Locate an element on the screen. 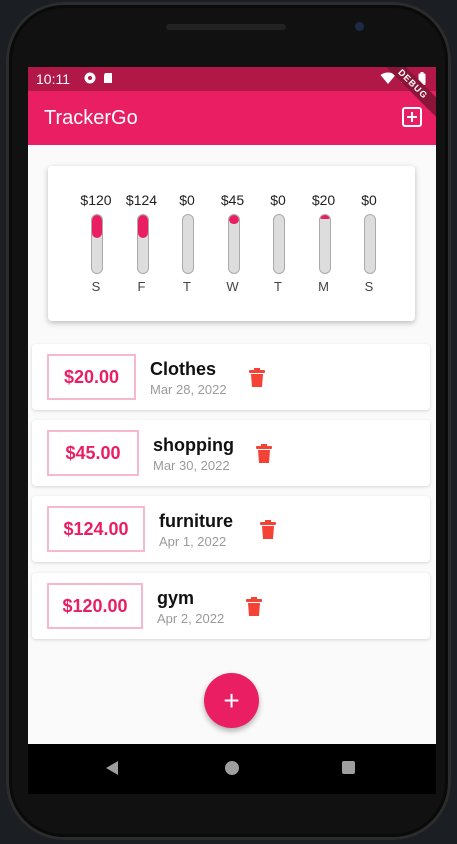 Image resolution: width=457 pixels, height=844 pixels. add-transaction-button: + is located at coordinates (231, 700).